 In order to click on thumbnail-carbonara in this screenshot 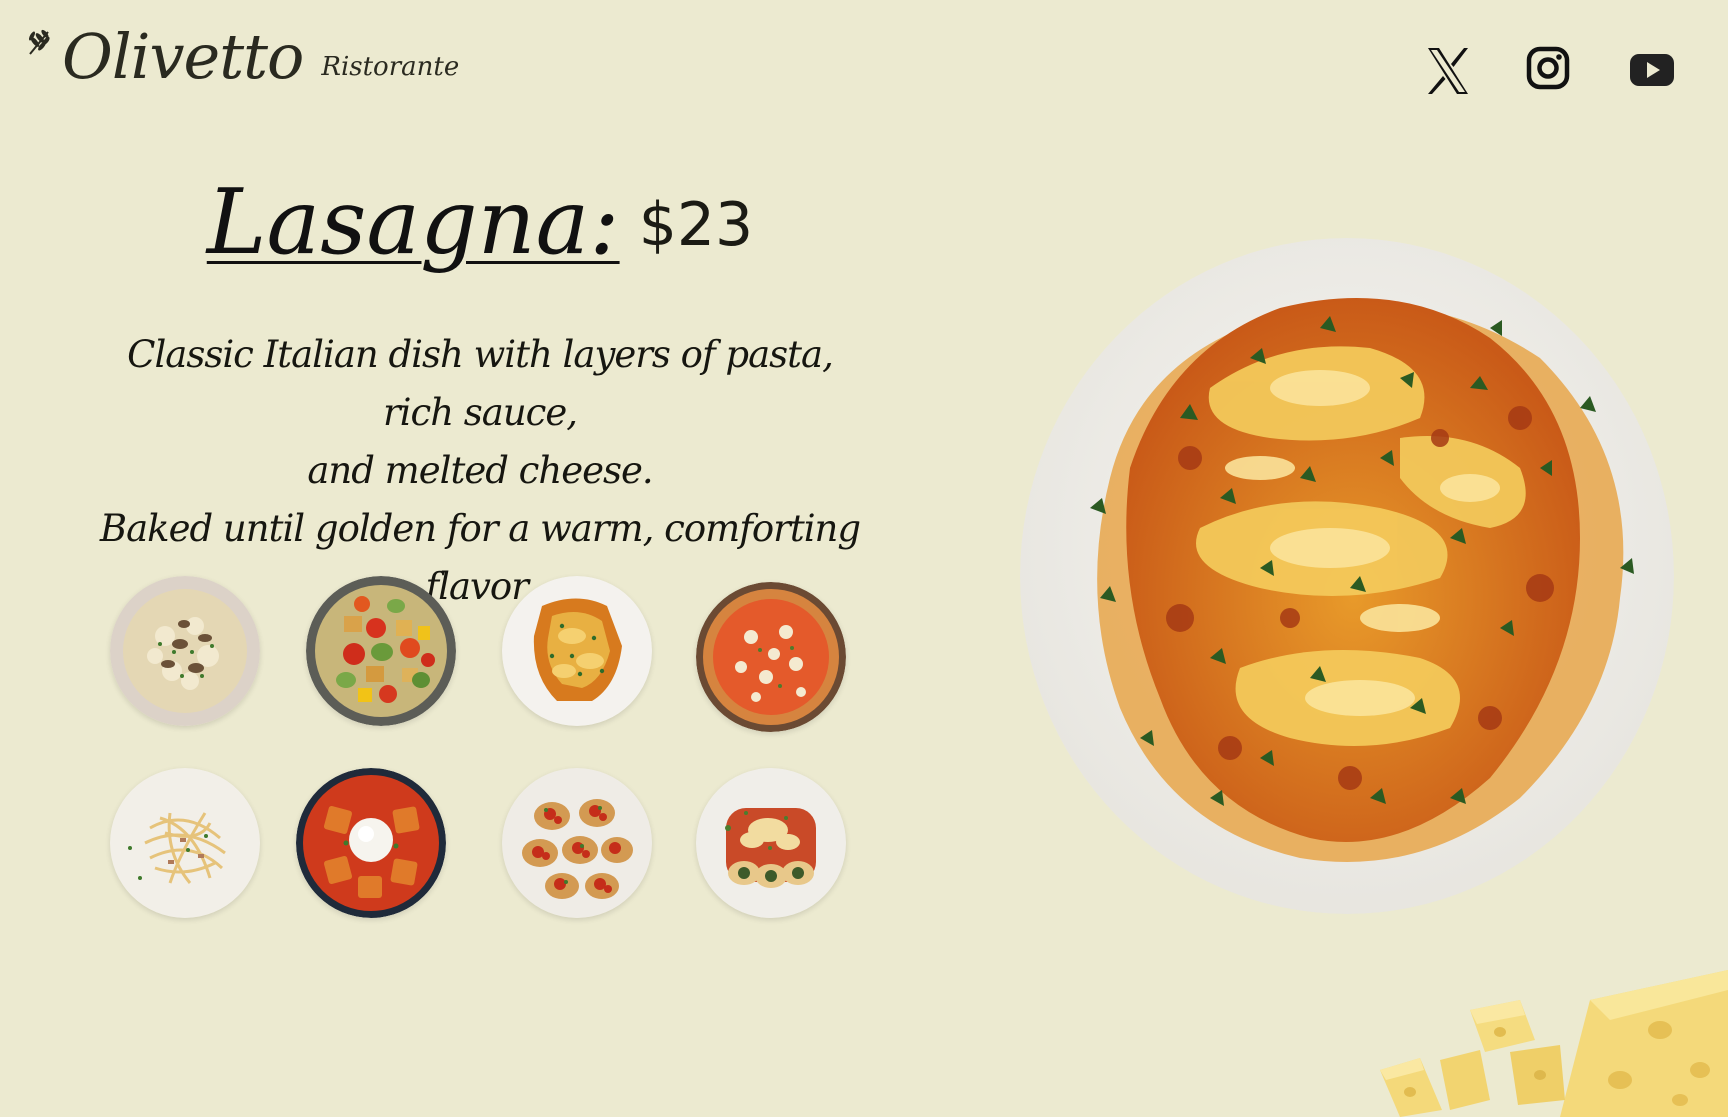, I will do `click(185, 843)`.